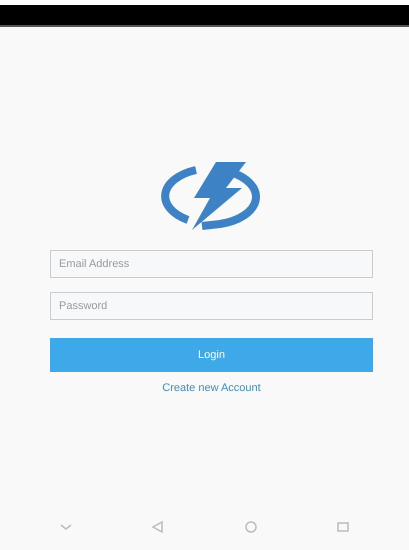 This screenshot has height=550, width=409. I want to click on password-field: Password, so click(211, 306).